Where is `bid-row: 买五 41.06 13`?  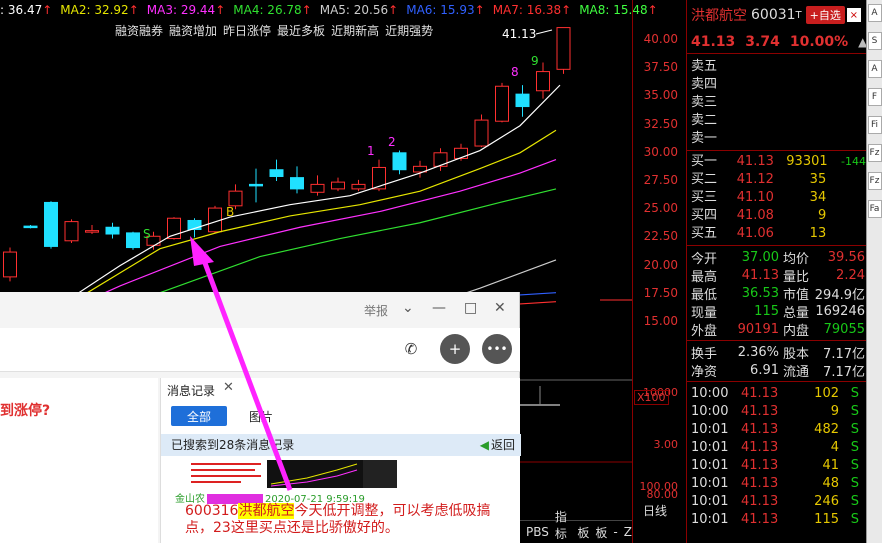 bid-row: 买五 41.06 13 is located at coordinates (776, 234).